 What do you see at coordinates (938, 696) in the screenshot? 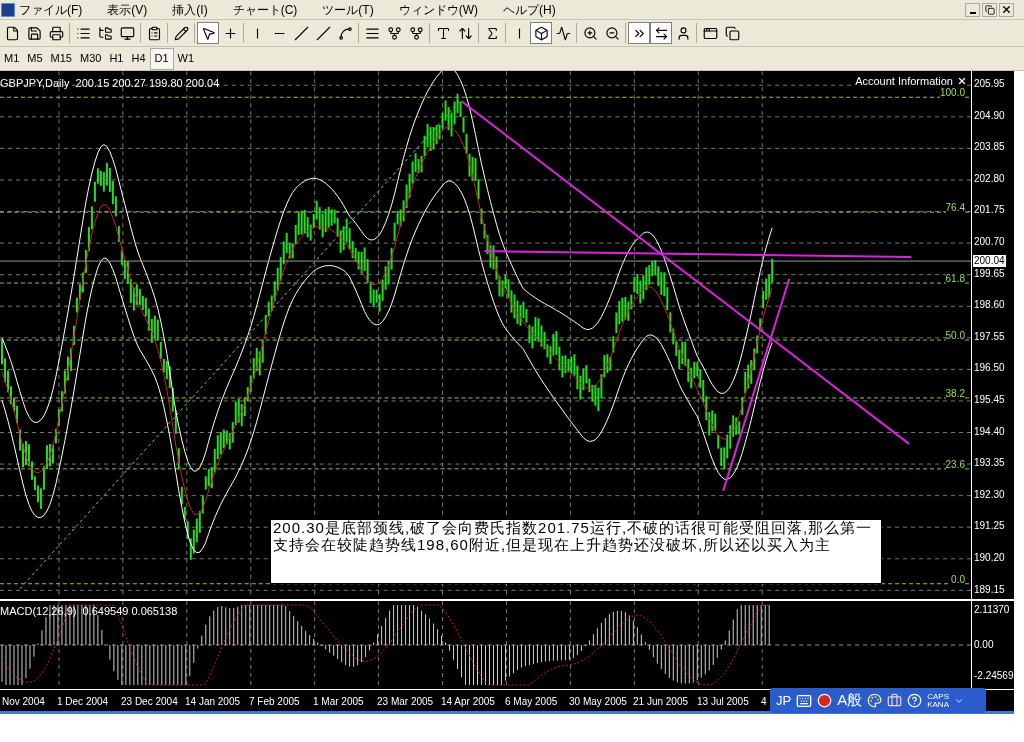
I see `caps-indicator: CAPS` at bounding box center [938, 696].